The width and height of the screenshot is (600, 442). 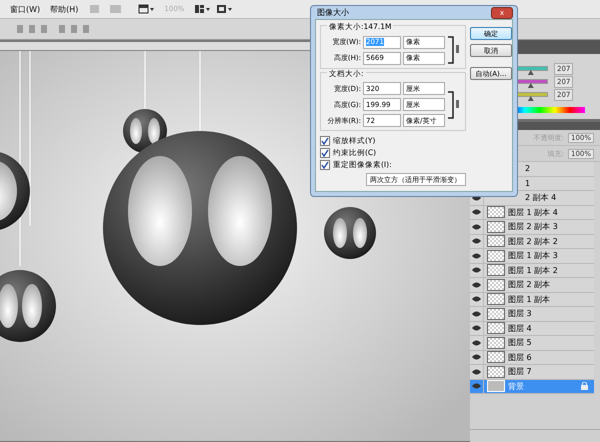 I want to click on layer-row: 图层 1 副本, so click(x=532, y=299).